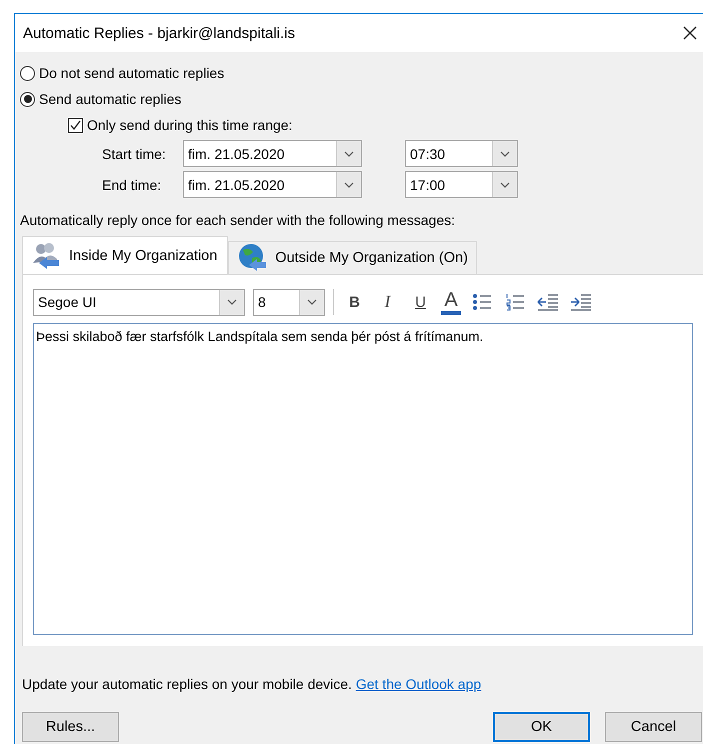 Image resolution: width=703 pixels, height=744 pixels. What do you see at coordinates (461, 153) in the screenshot?
I see `time-dropdown: 07:30` at bounding box center [461, 153].